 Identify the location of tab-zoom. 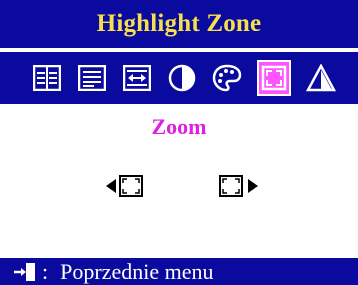
(274, 78).